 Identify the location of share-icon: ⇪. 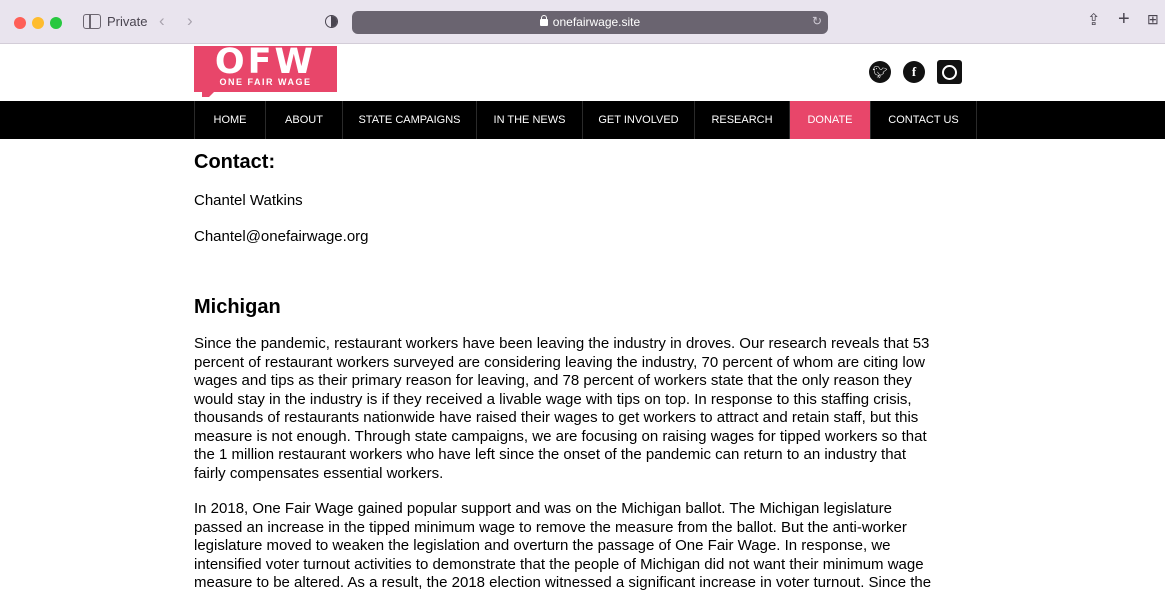
(1093, 20).